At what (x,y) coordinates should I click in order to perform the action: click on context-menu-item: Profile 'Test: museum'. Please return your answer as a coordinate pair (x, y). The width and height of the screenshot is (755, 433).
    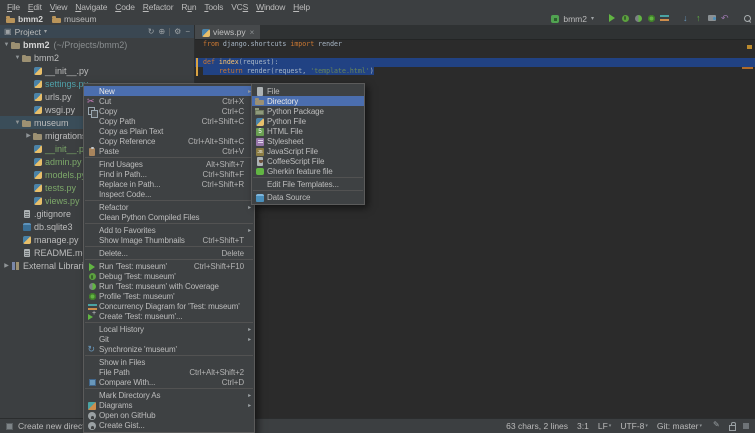
    Looking at the image, I should click on (169, 296).